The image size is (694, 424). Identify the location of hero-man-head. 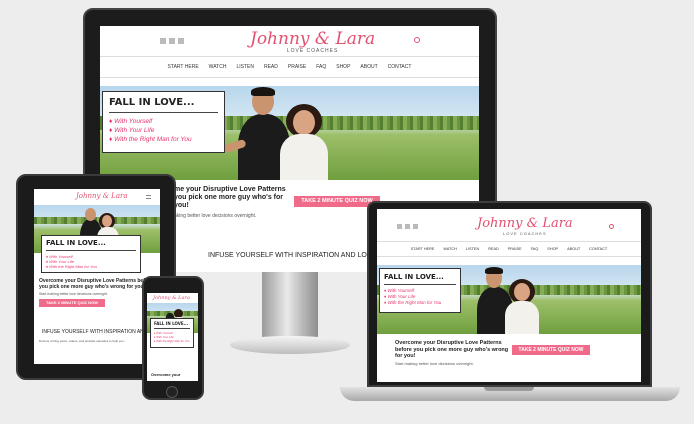
(90, 214).